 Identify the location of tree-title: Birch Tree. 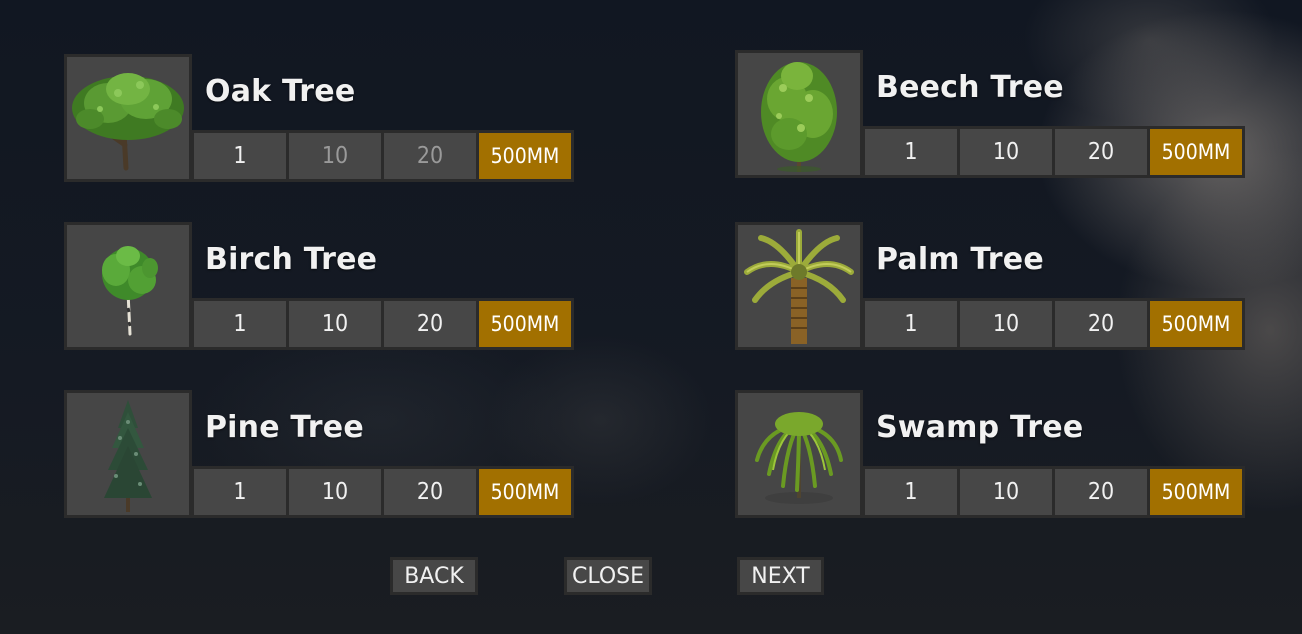
(291, 259).